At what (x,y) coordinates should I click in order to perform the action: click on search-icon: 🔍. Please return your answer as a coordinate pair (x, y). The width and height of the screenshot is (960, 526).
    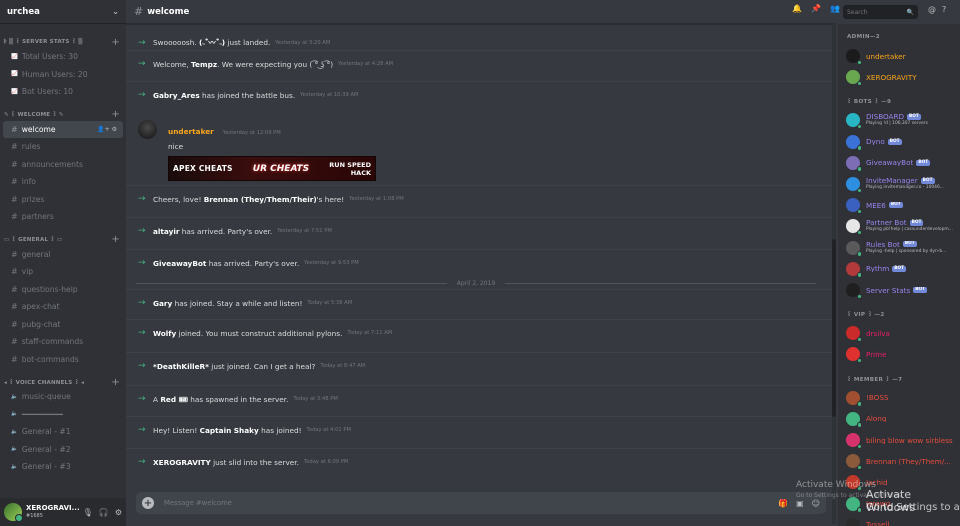
    Looking at the image, I should click on (910, 12).